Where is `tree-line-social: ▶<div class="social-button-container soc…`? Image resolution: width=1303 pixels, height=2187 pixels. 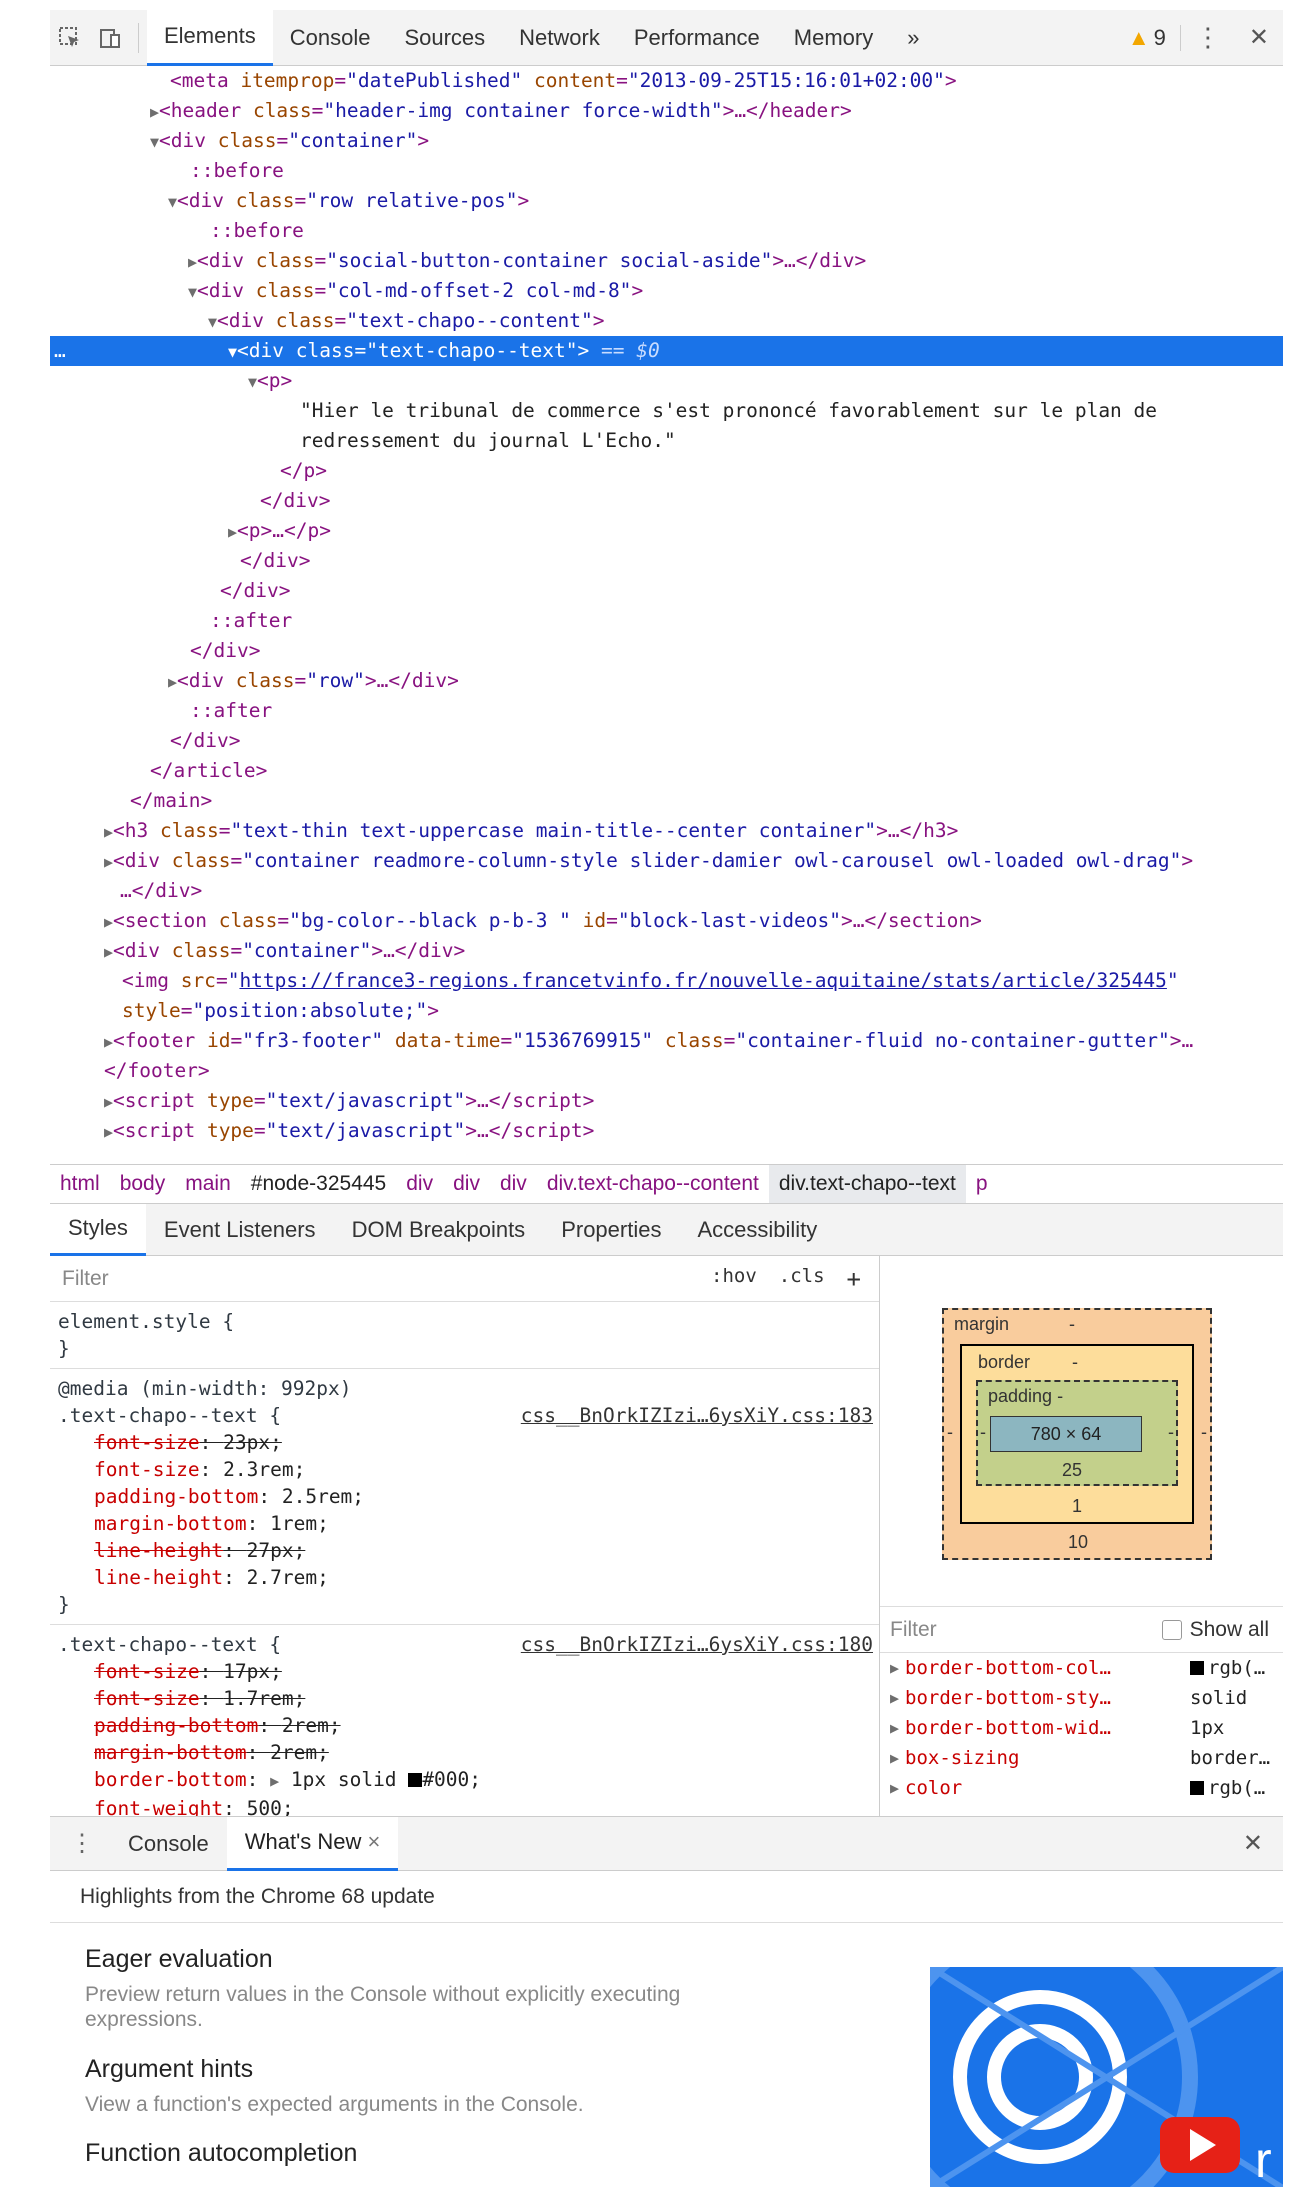 tree-line-social: ▶<div class="social-button-container soc… is located at coordinates (666, 261).